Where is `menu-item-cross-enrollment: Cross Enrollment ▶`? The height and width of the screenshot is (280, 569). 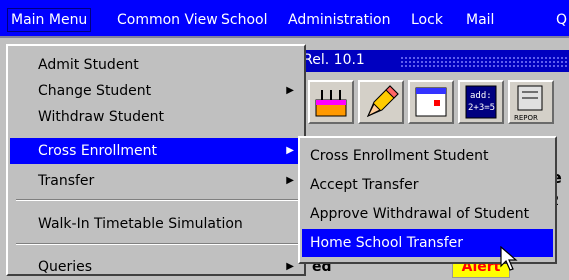 menu-item-cross-enrollment: Cross Enrollment ▶ is located at coordinates (156, 151).